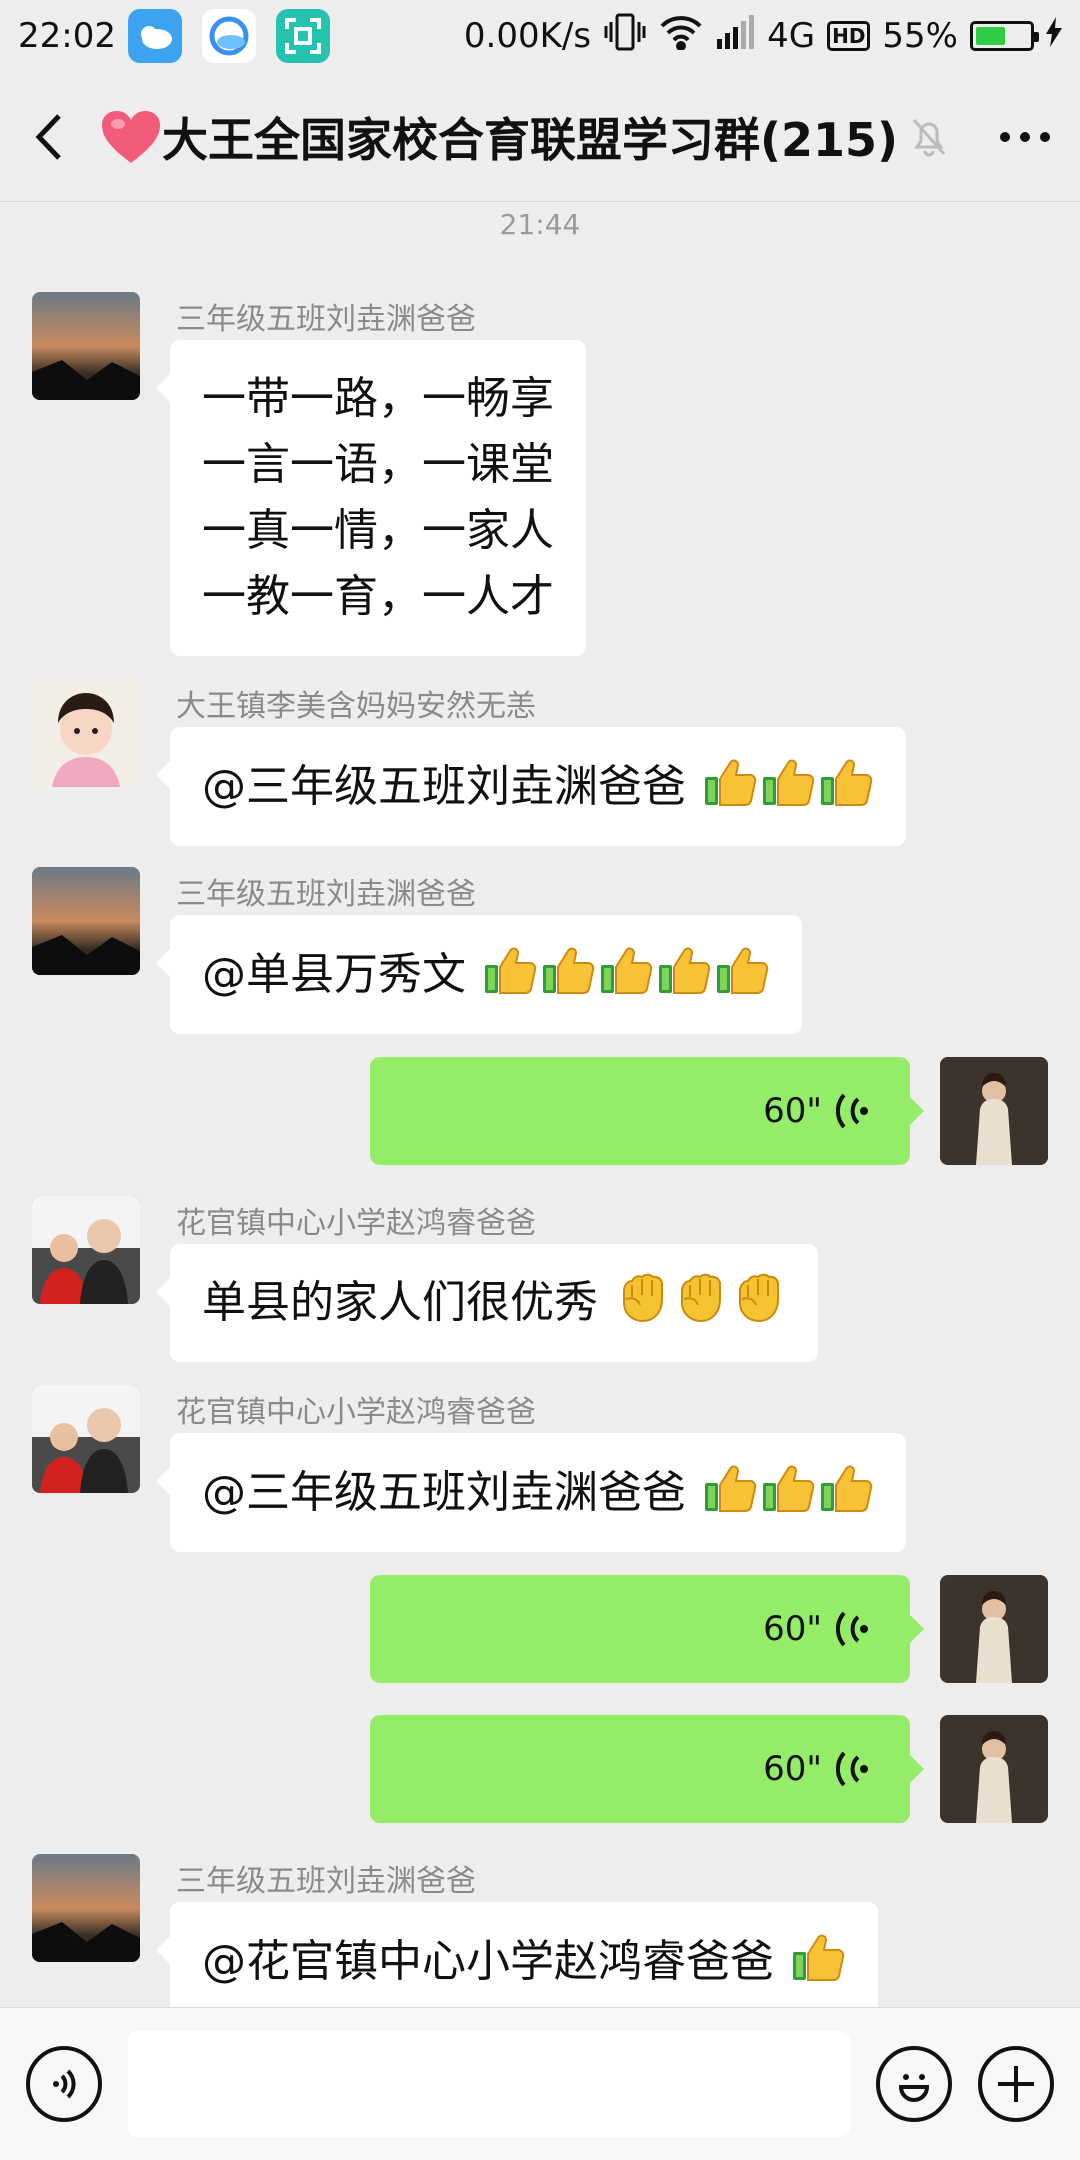  I want to click on battery-icon, so click(1004, 36).